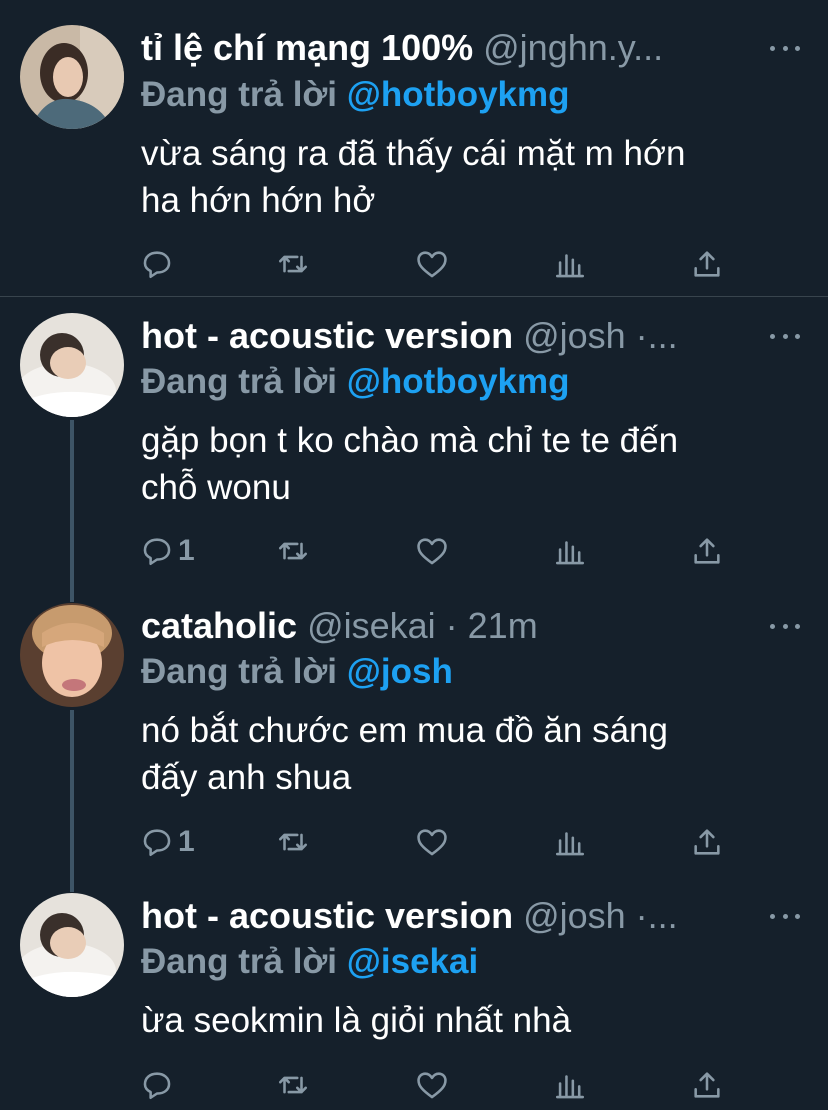 Image resolution: width=828 pixels, height=1110 pixels. What do you see at coordinates (258, 200) in the screenshot?
I see `tweet-text-line: ha hớn hớn hở` at bounding box center [258, 200].